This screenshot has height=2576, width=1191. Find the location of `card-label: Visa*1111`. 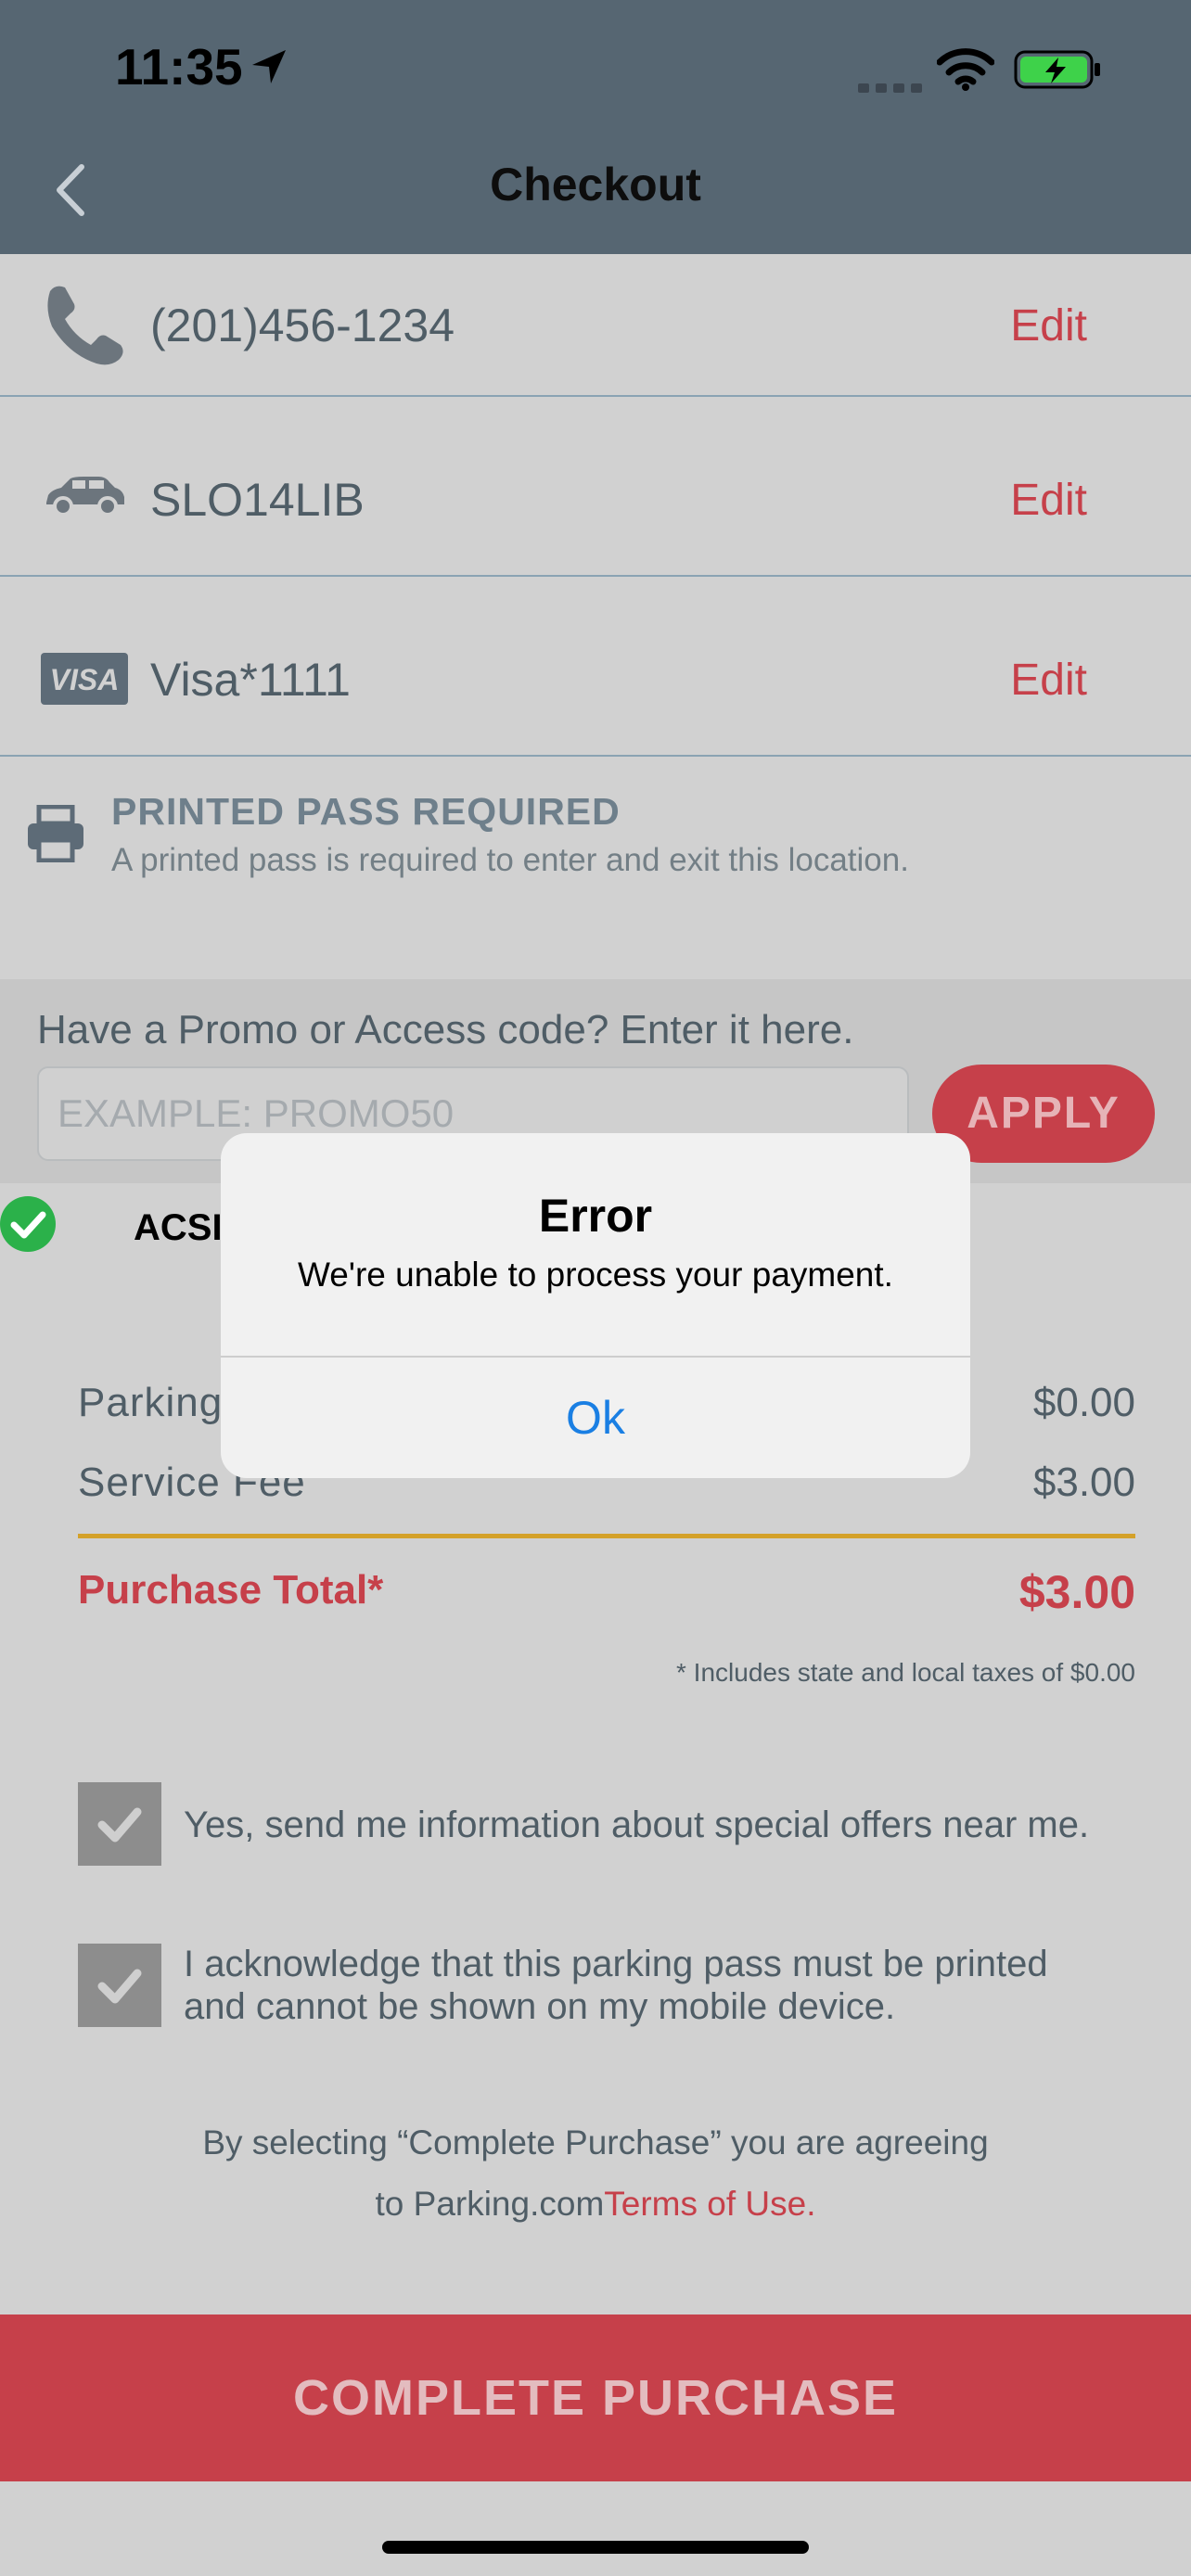

card-label: Visa*1111 is located at coordinates (250, 680).